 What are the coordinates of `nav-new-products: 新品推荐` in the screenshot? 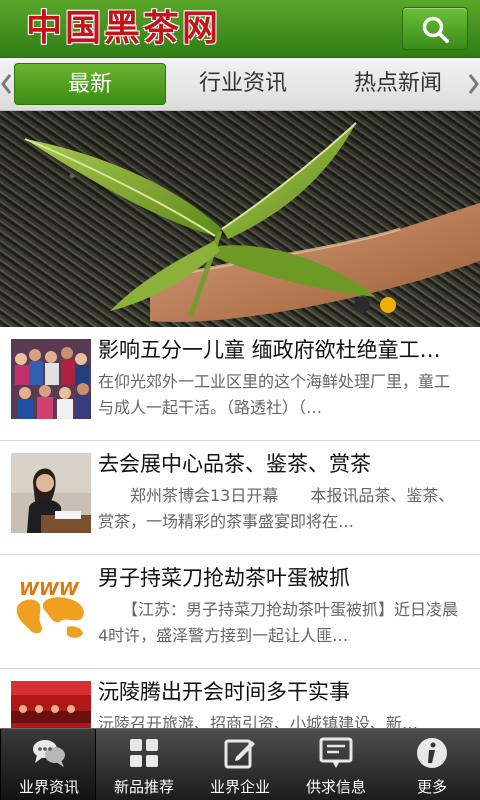 It's located at (144, 764).